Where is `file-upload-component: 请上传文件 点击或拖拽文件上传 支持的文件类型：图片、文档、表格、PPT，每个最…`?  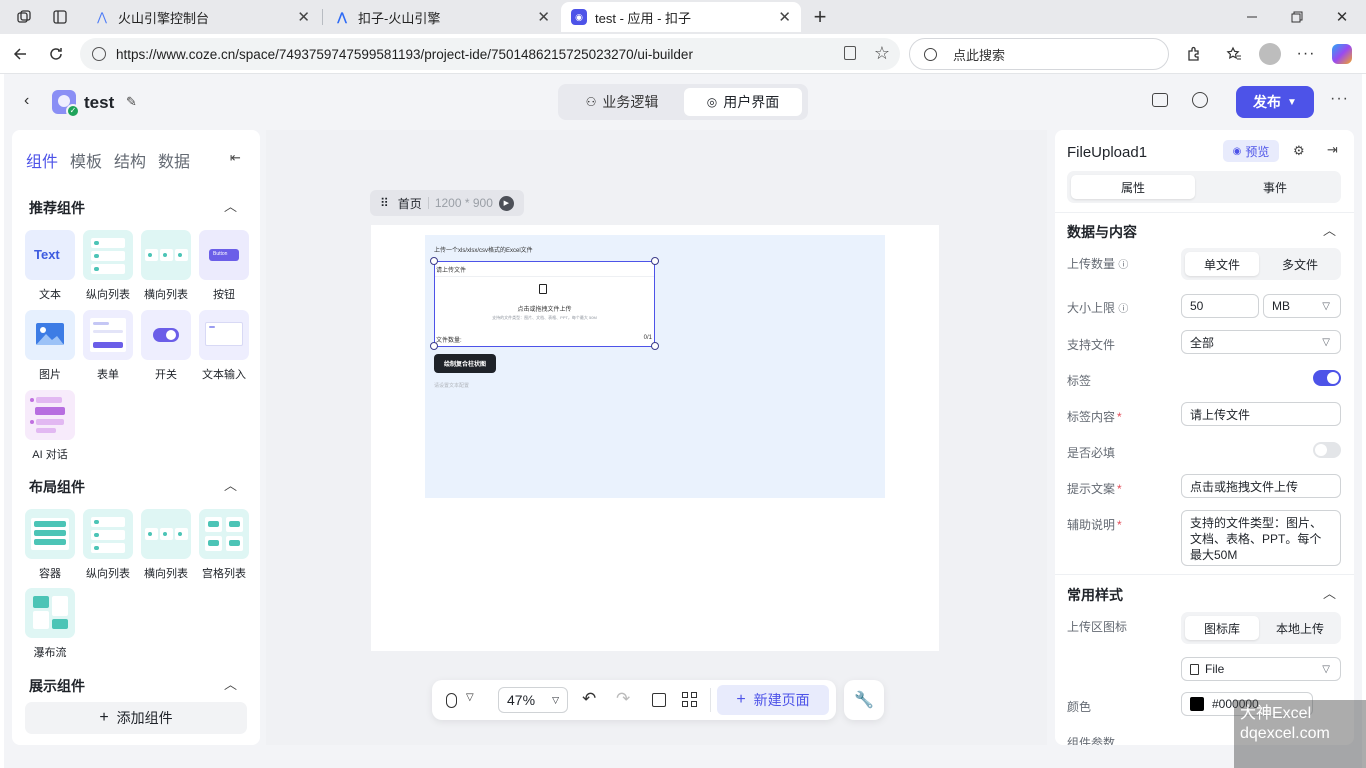
file-upload-component: 请上传文件 点击或拖拽文件上传 支持的文件类型：图片、文档、表格、PPT，每个最… is located at coordinates (544, 304).